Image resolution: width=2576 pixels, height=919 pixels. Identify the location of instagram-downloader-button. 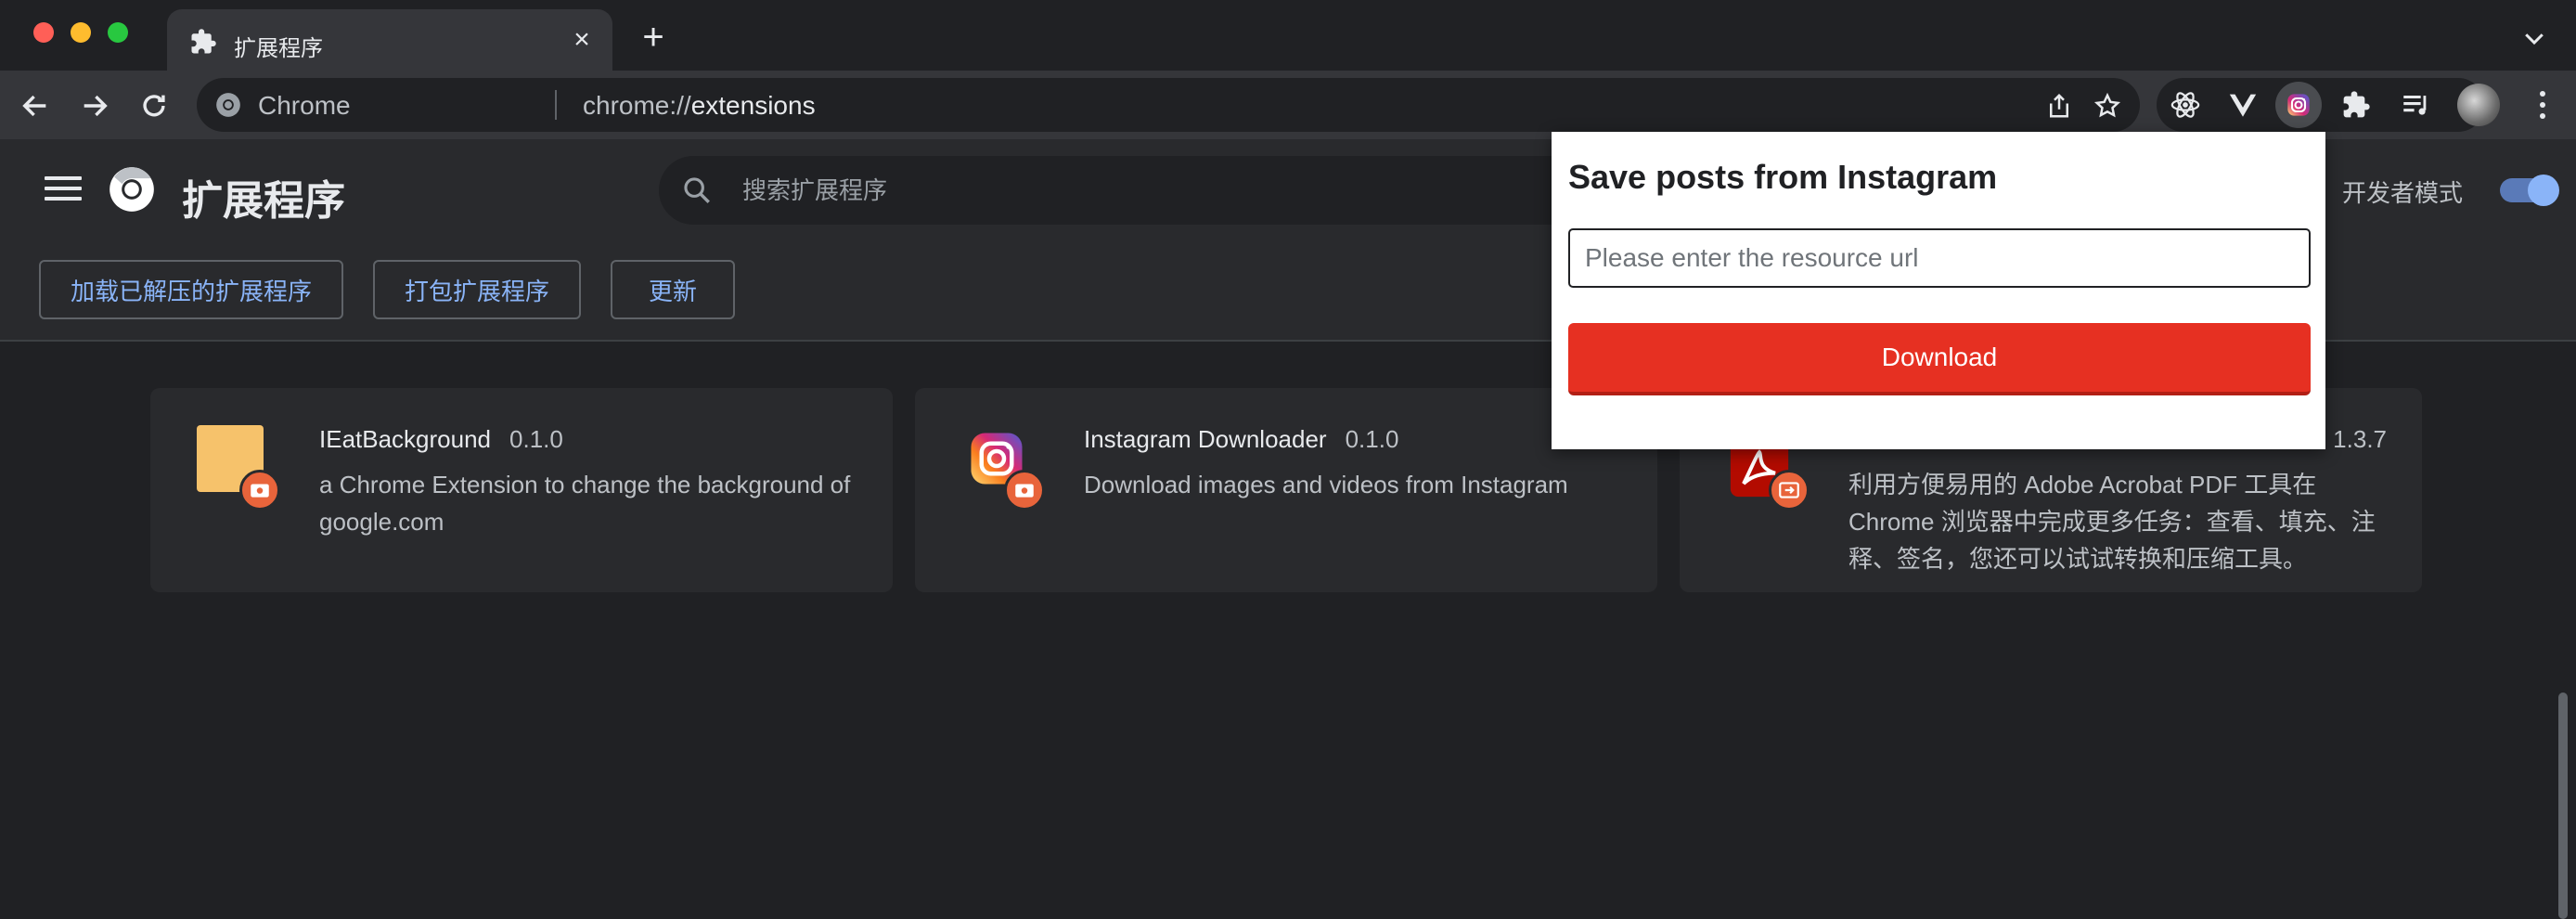
(2298, 105).